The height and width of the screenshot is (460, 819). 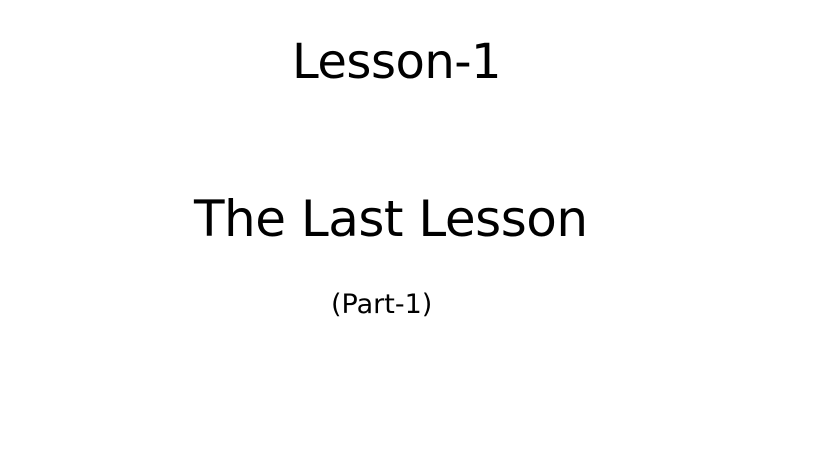 What do you see at coordinates (382, 304) in the screenshot?
I see `lesson-part-label: (Part-1)` at bounding box center [382, 304].